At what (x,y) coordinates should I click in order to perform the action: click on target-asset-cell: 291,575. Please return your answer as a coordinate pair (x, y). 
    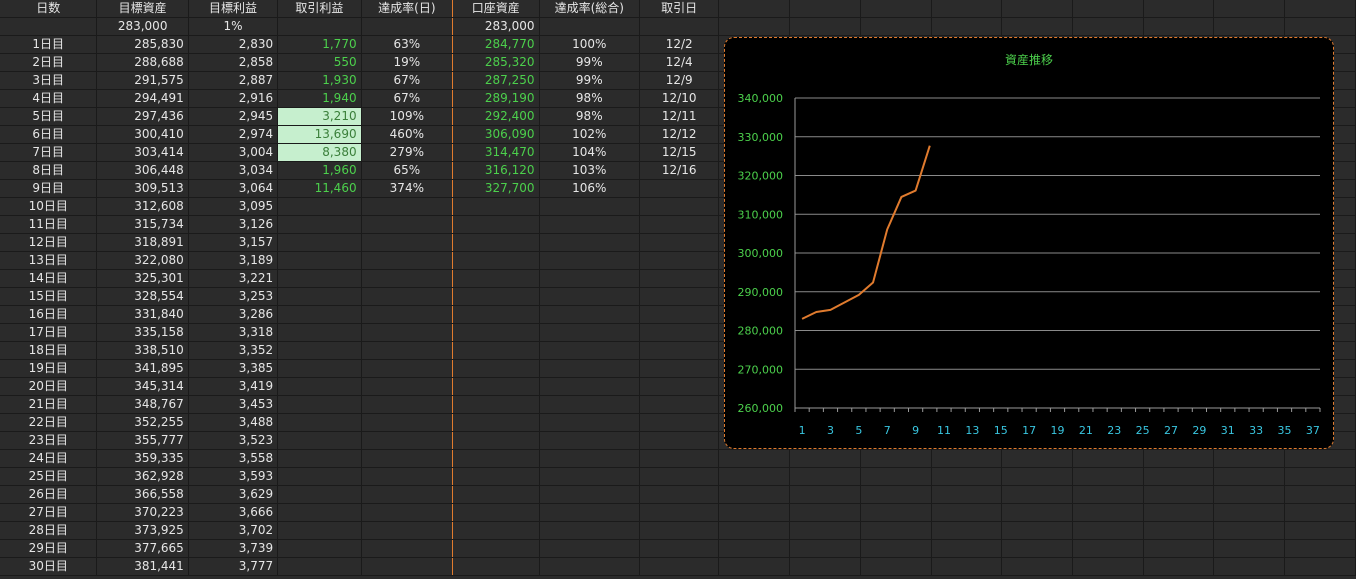
    Looking at the image, I should click on (142, 80).